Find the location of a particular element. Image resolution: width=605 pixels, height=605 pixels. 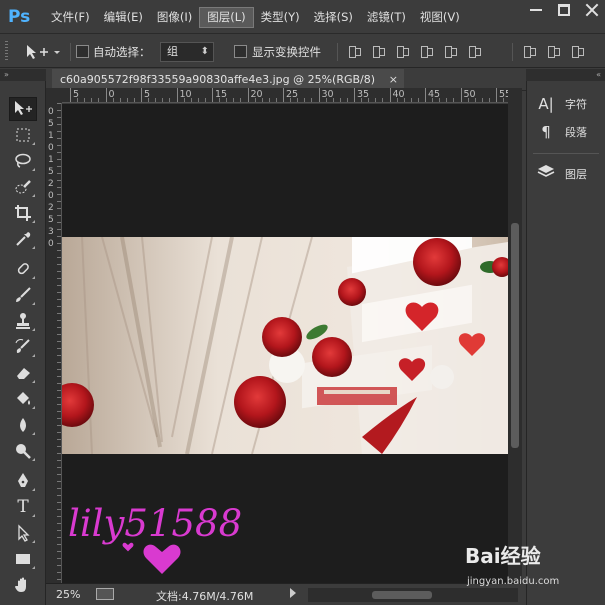

vertical-scrollbar is located at coordinates (515, 335).